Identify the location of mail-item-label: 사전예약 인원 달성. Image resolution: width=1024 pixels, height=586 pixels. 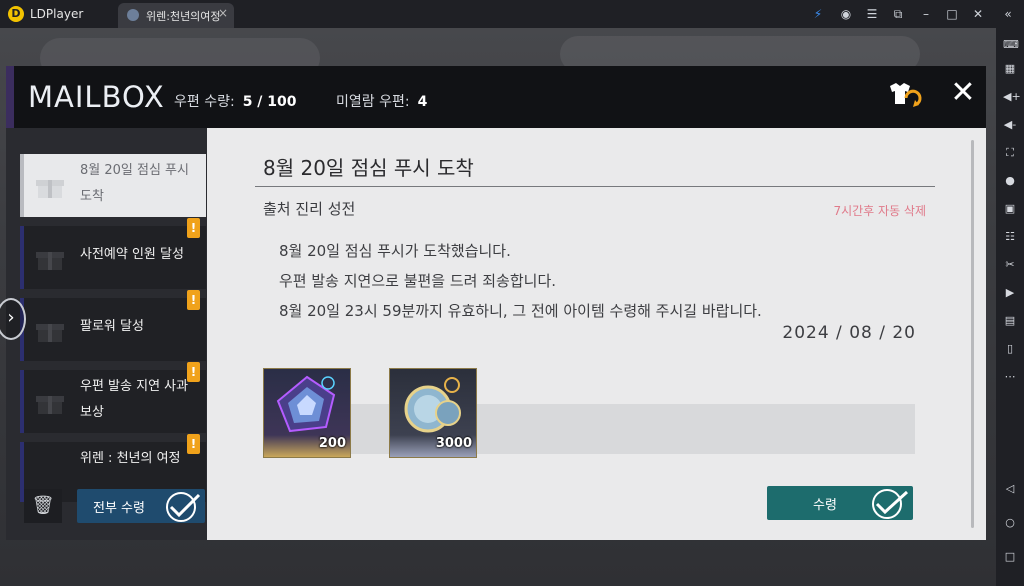
(132, 254).